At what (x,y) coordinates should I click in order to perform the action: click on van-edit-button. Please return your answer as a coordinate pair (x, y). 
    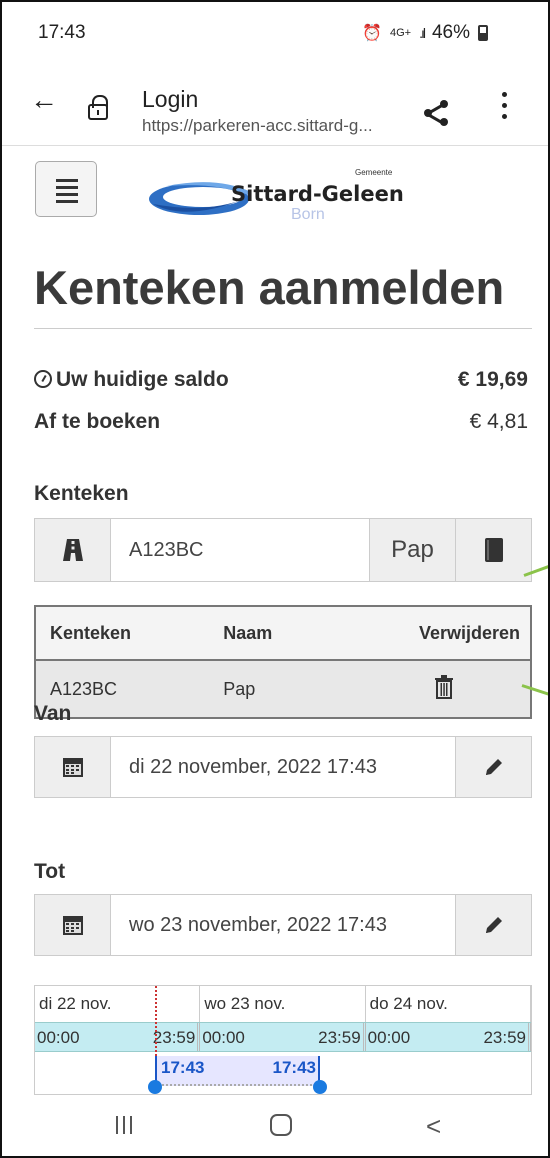
    Looking at the image, I should click on (493, 767).